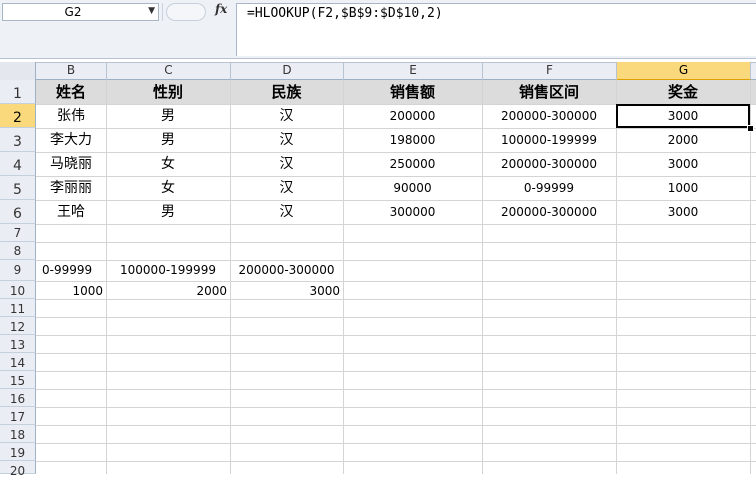 Image resolution: width=756 pixels, height=481 pixels. What do you see at coordinates (18, 398) in the screenshot?
I see `row-header-16: 16` at bounding box center [18, 398].